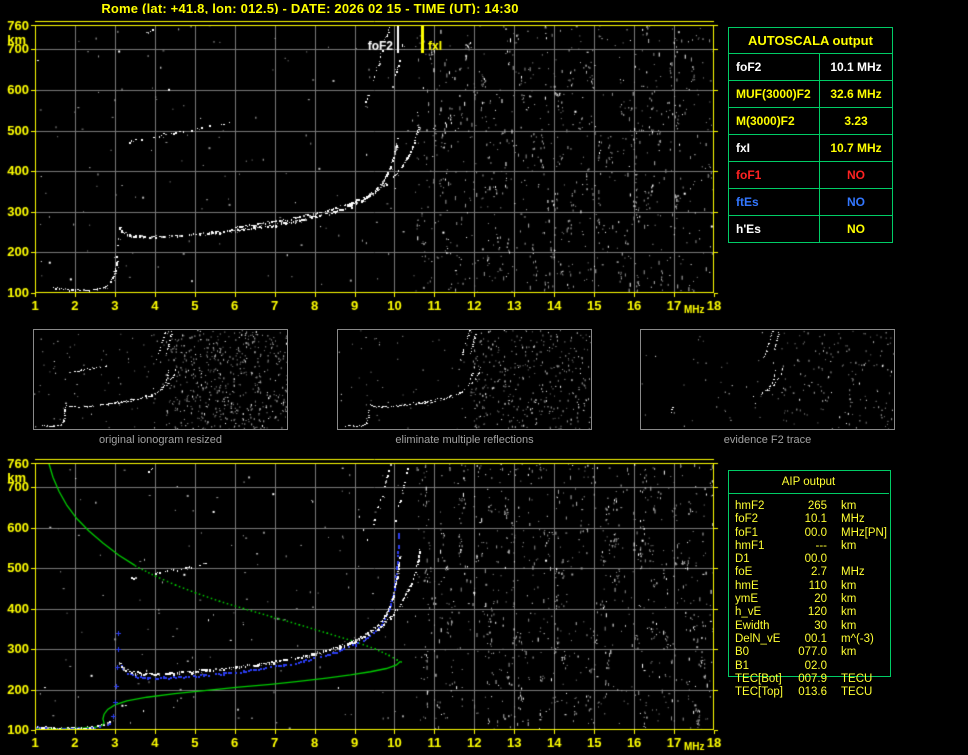 Image resolution: width=968 pixels, height=755 pixels. Describe the element at coordinates (774, 229) in the screenshot. I see `autoscala-label: h'Es` at that location.